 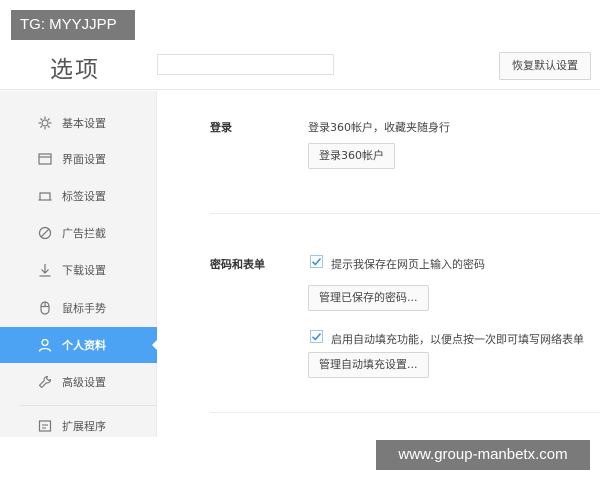 I want to click on watermark-overlay: www.group-manbetx.com, so click(x=483, y=455).